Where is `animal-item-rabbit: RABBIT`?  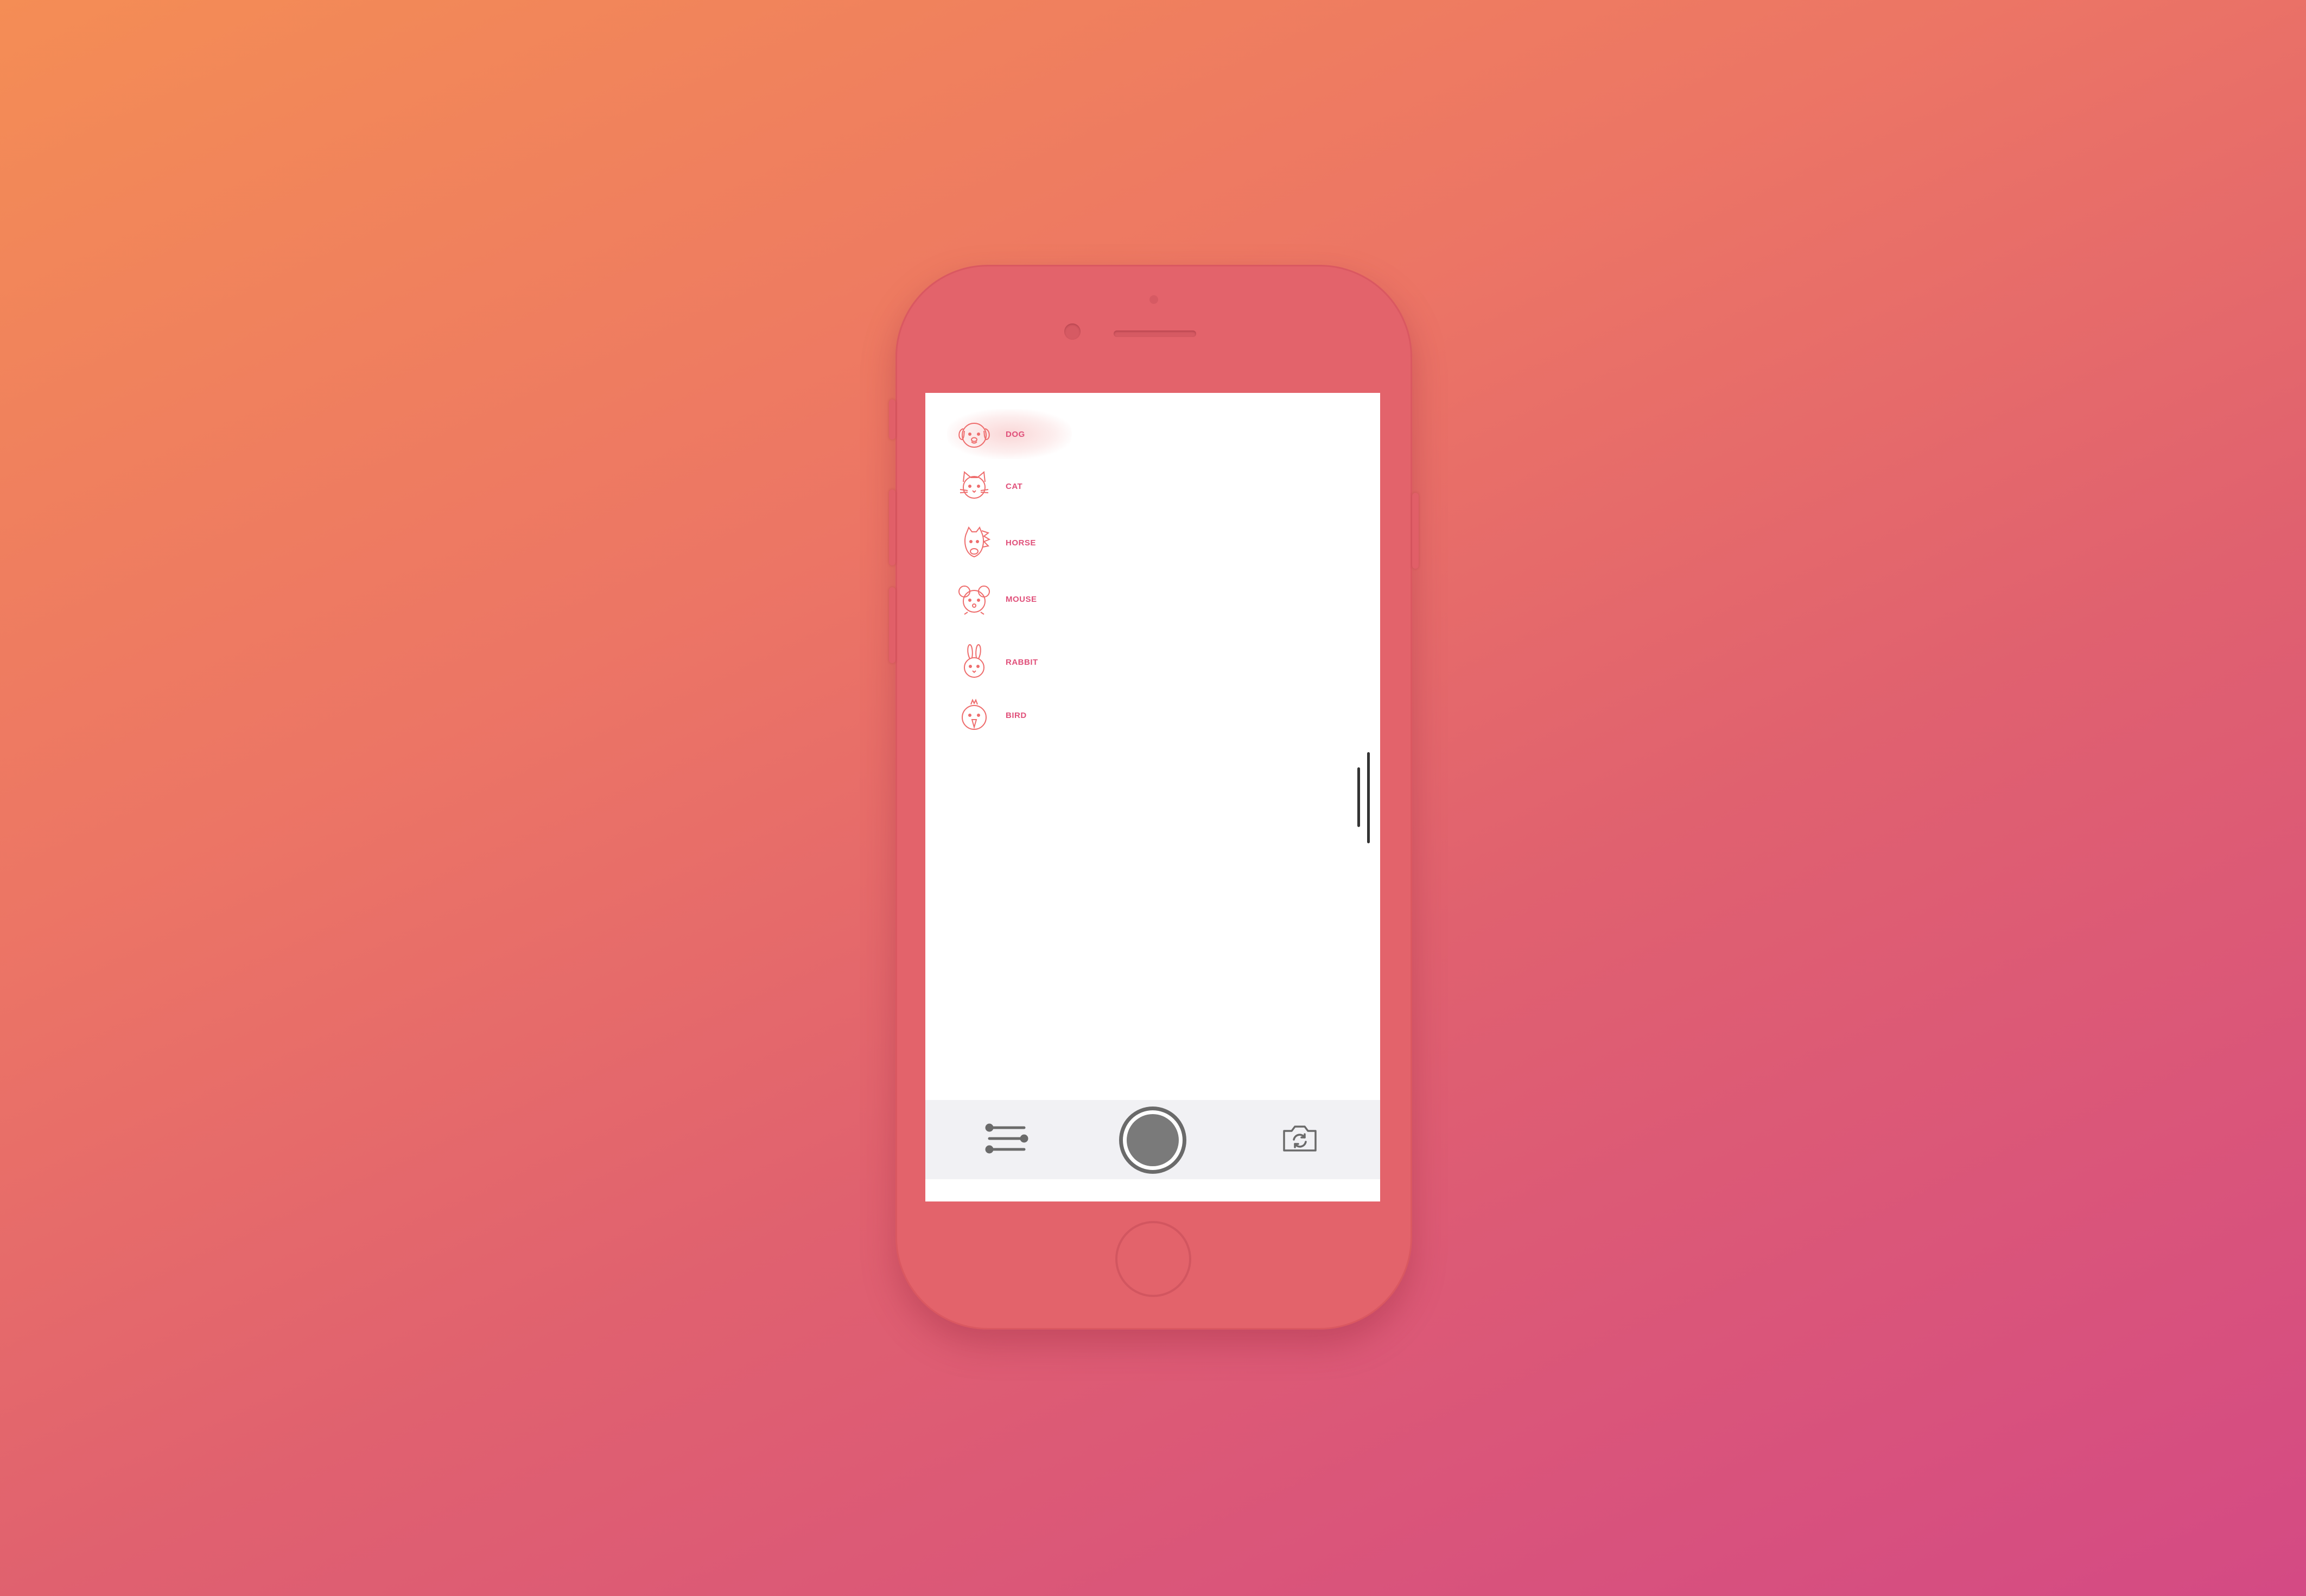
animal-item-rabbit: RABBIT is located at coordinates (995, 662).